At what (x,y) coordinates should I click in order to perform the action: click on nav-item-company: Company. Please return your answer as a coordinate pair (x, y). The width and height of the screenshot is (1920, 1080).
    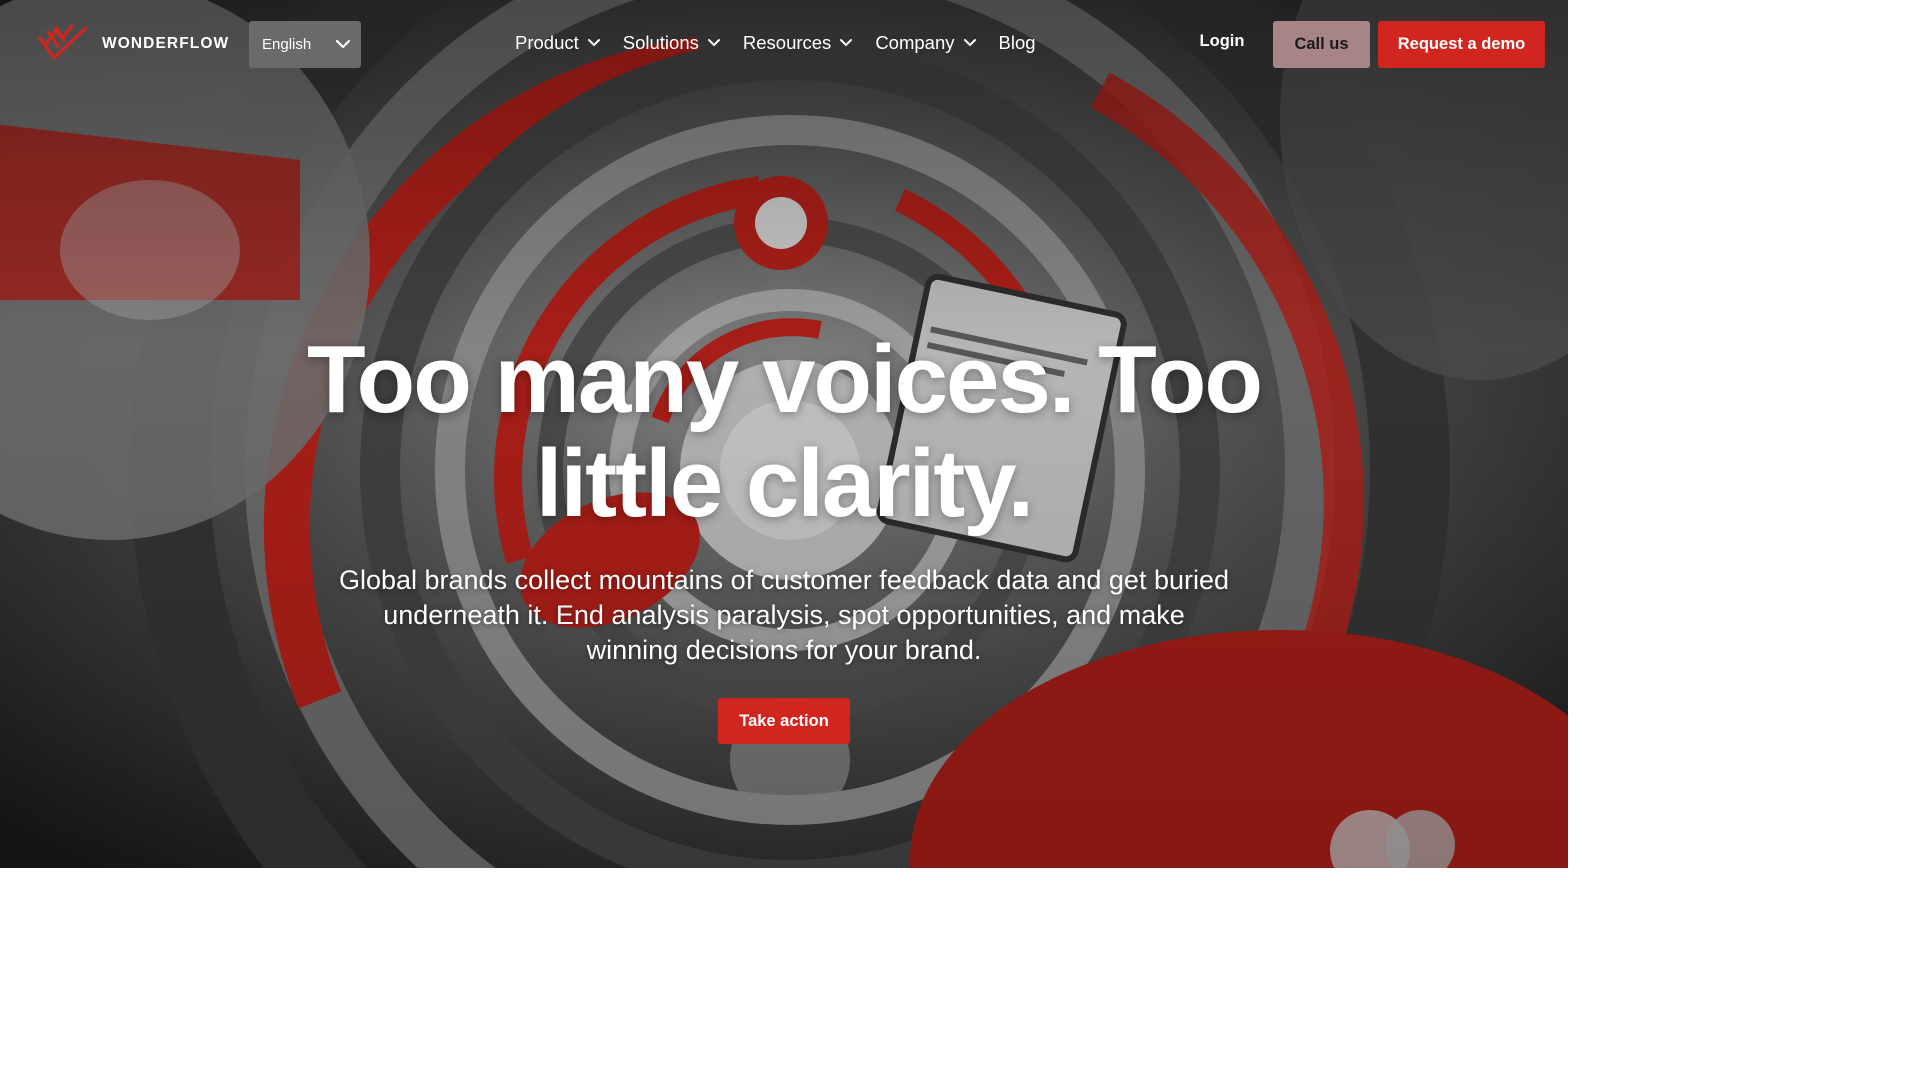
    Looking at the image, I should click on (925, 43).